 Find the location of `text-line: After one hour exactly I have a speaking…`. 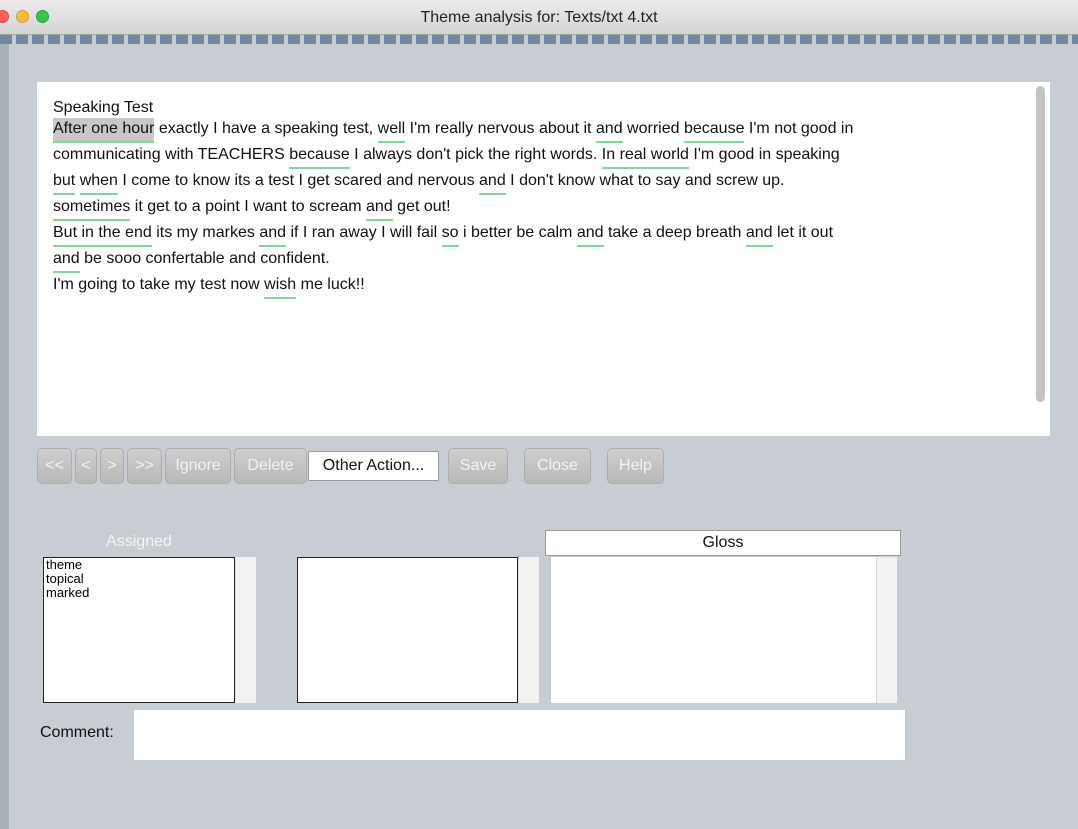

text-line: After one hour exactly I have a speaking… is located at coordinates (538, 131).